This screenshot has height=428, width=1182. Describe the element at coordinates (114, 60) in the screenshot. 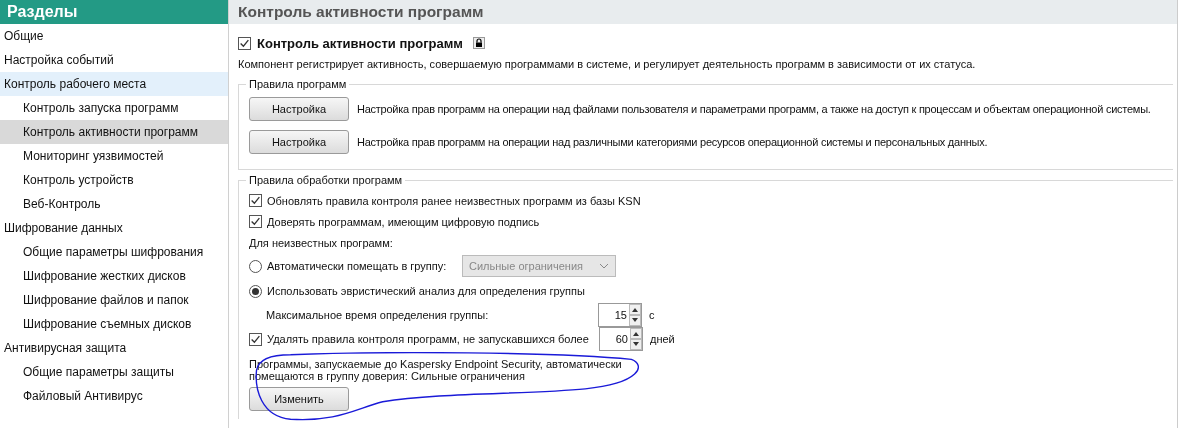

I see `sidebar-item: Настройка событий` at that location.